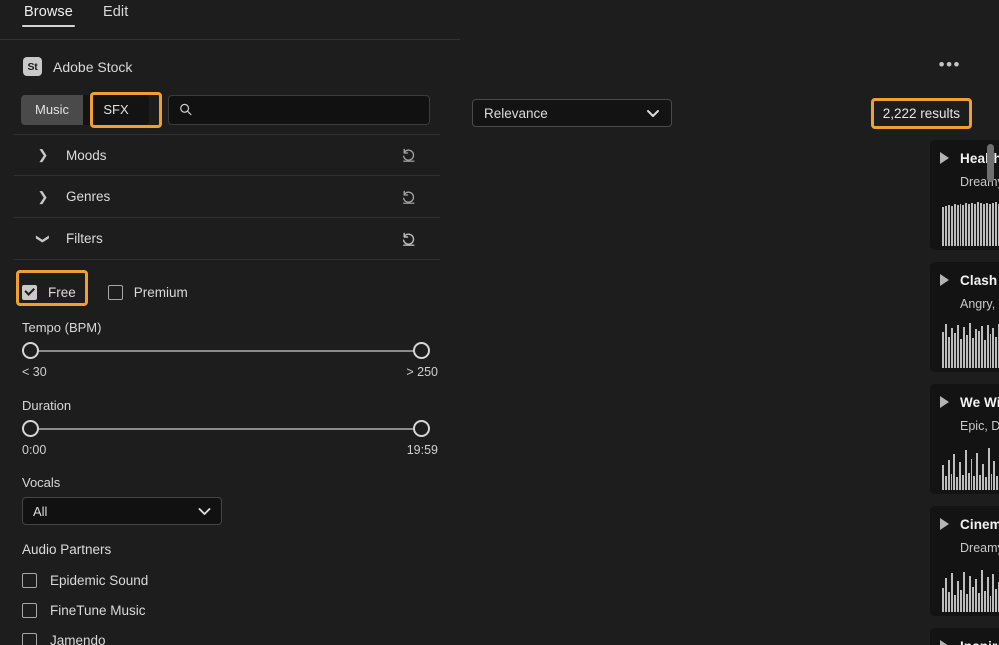  What do you see at coordinates (84, 238) in the screenshot?
I see `section-filters-label: Filters` at bounding box center [84, 238].